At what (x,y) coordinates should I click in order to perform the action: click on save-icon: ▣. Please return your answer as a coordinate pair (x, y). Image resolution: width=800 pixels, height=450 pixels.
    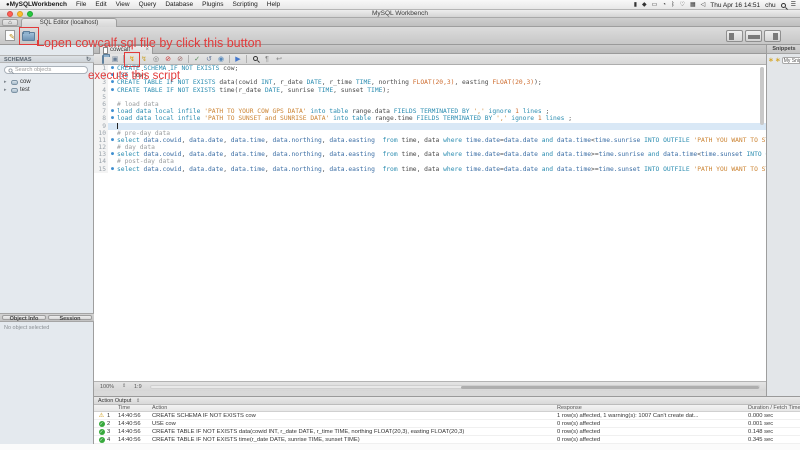
    Looking at the image, I should click on (115, 59).